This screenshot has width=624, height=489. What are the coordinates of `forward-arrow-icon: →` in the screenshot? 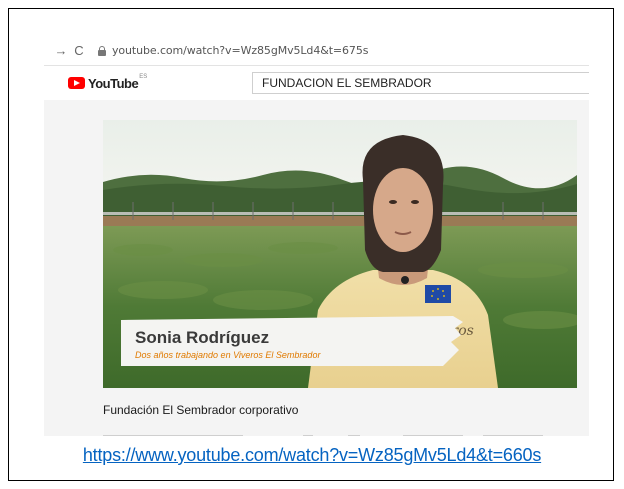 It's located at (61, 50).